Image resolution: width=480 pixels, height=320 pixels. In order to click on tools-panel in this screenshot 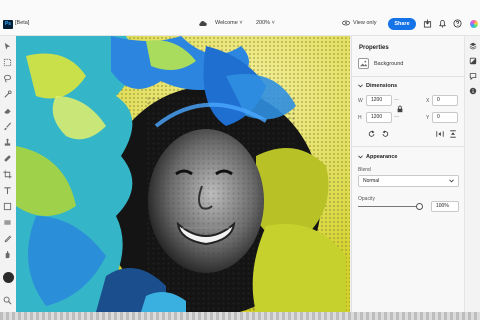, I will do `click(8, 174)`.